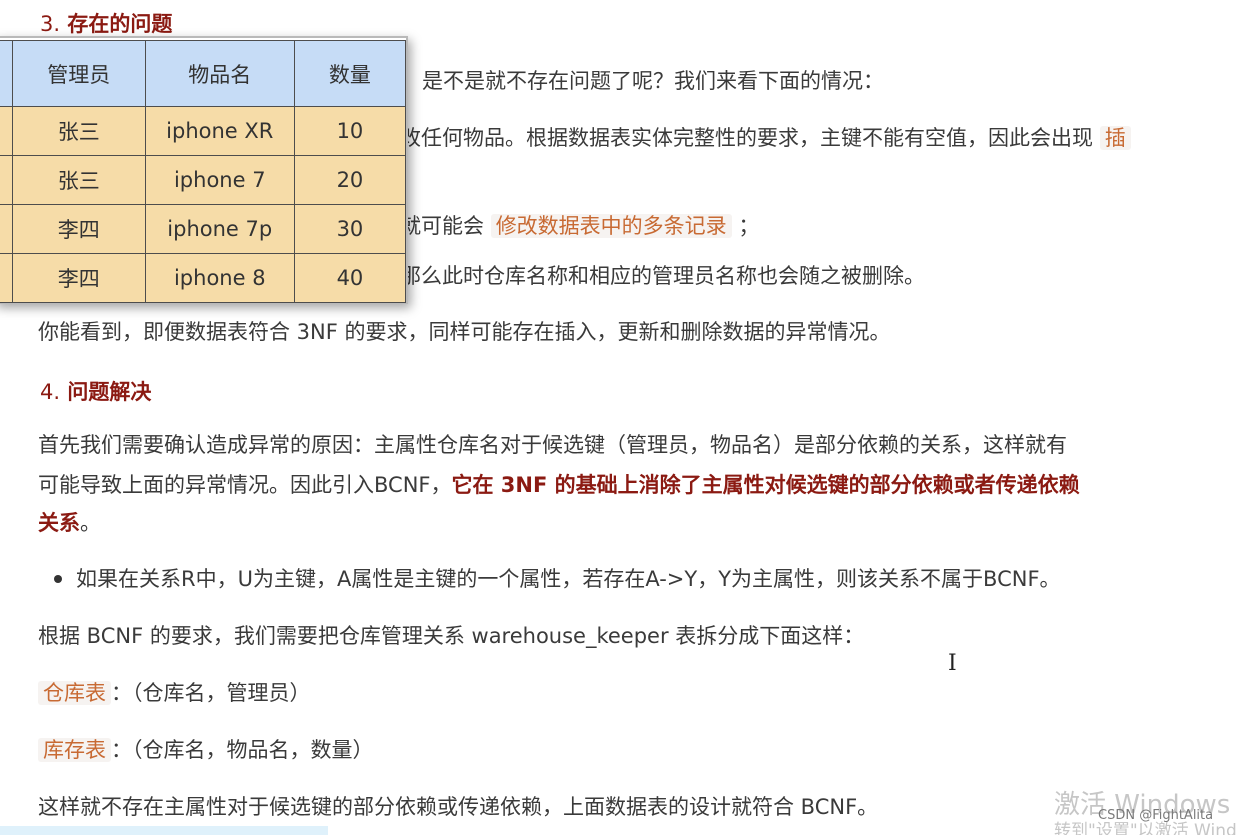 The width and height of the screenshot is (1236, 835). I want to click on bullet-dot-icon, so click(58, 579).